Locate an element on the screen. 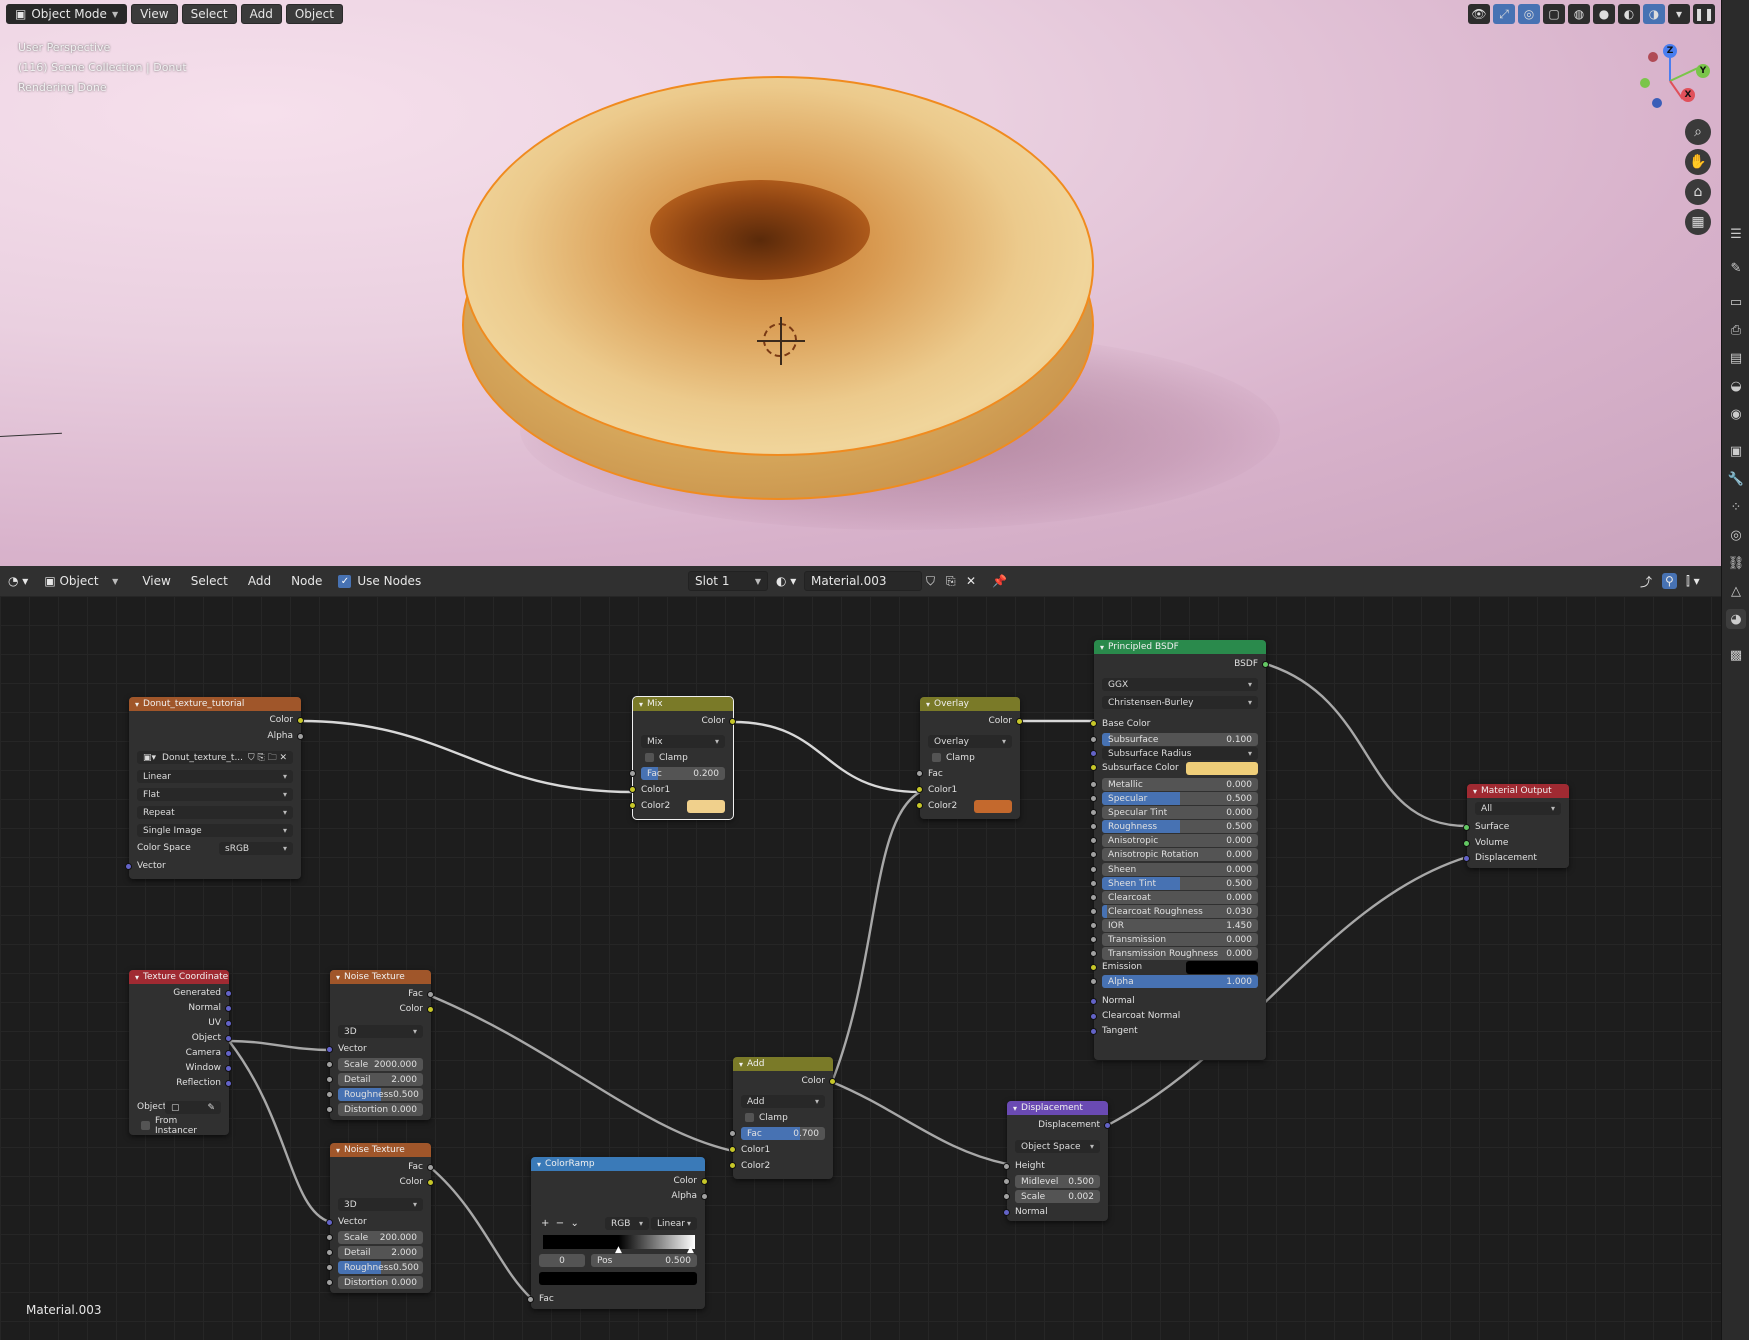 The width and height of the screenshot is (1749, 1340). node-header: Material Output is located at coordinates (1518, 791).